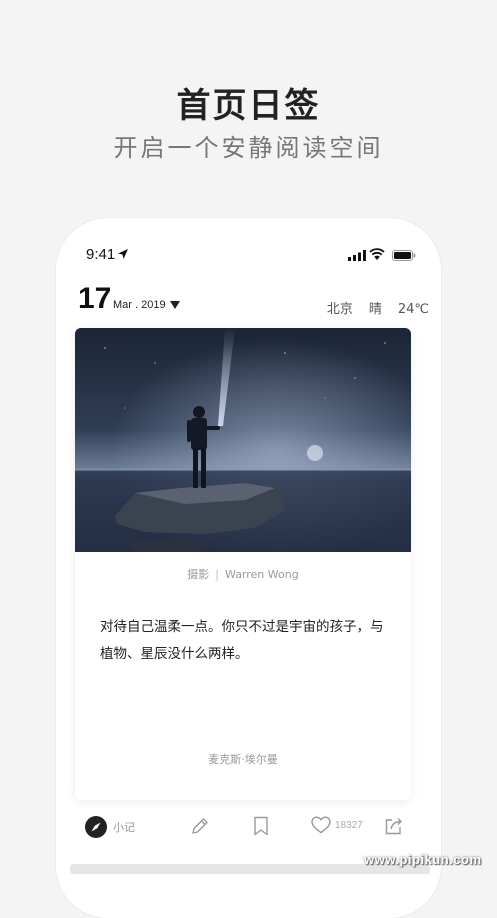 The height and width of the screenshot is (918, 497). What do you see at coordinates (101, 254) in the screenshot?
I see `status-time: 9:41` at bounding box center [101, 254].